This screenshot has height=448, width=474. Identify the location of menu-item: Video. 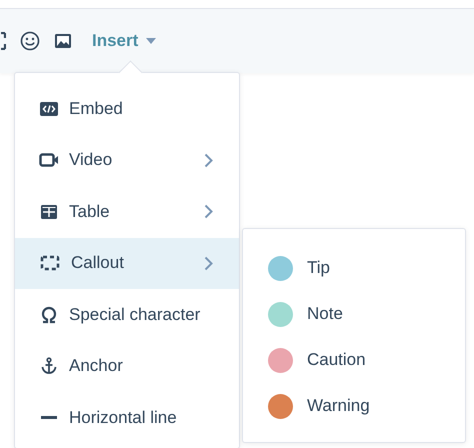
(127, 160).